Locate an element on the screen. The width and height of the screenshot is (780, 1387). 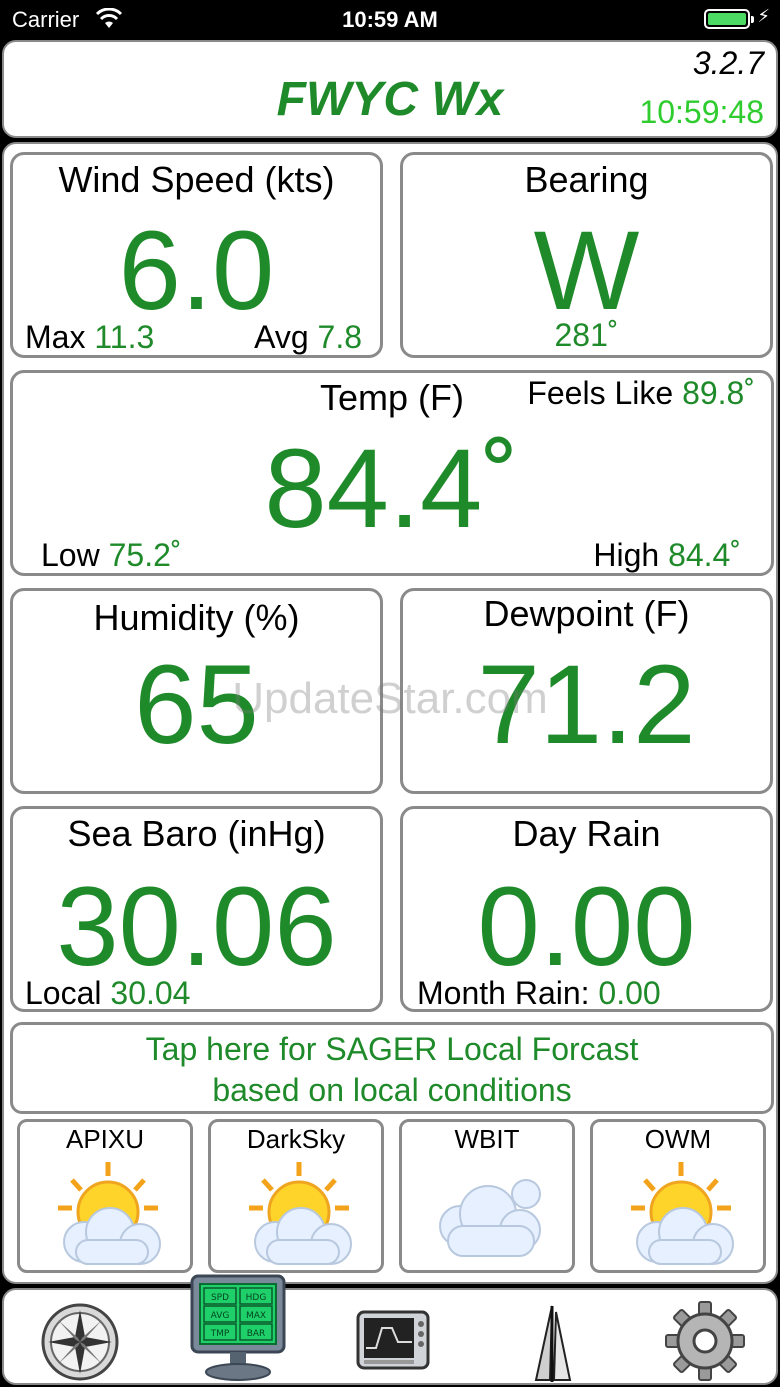
forecast-wbit-label: WBIT is located at coordinates (487, 1139).